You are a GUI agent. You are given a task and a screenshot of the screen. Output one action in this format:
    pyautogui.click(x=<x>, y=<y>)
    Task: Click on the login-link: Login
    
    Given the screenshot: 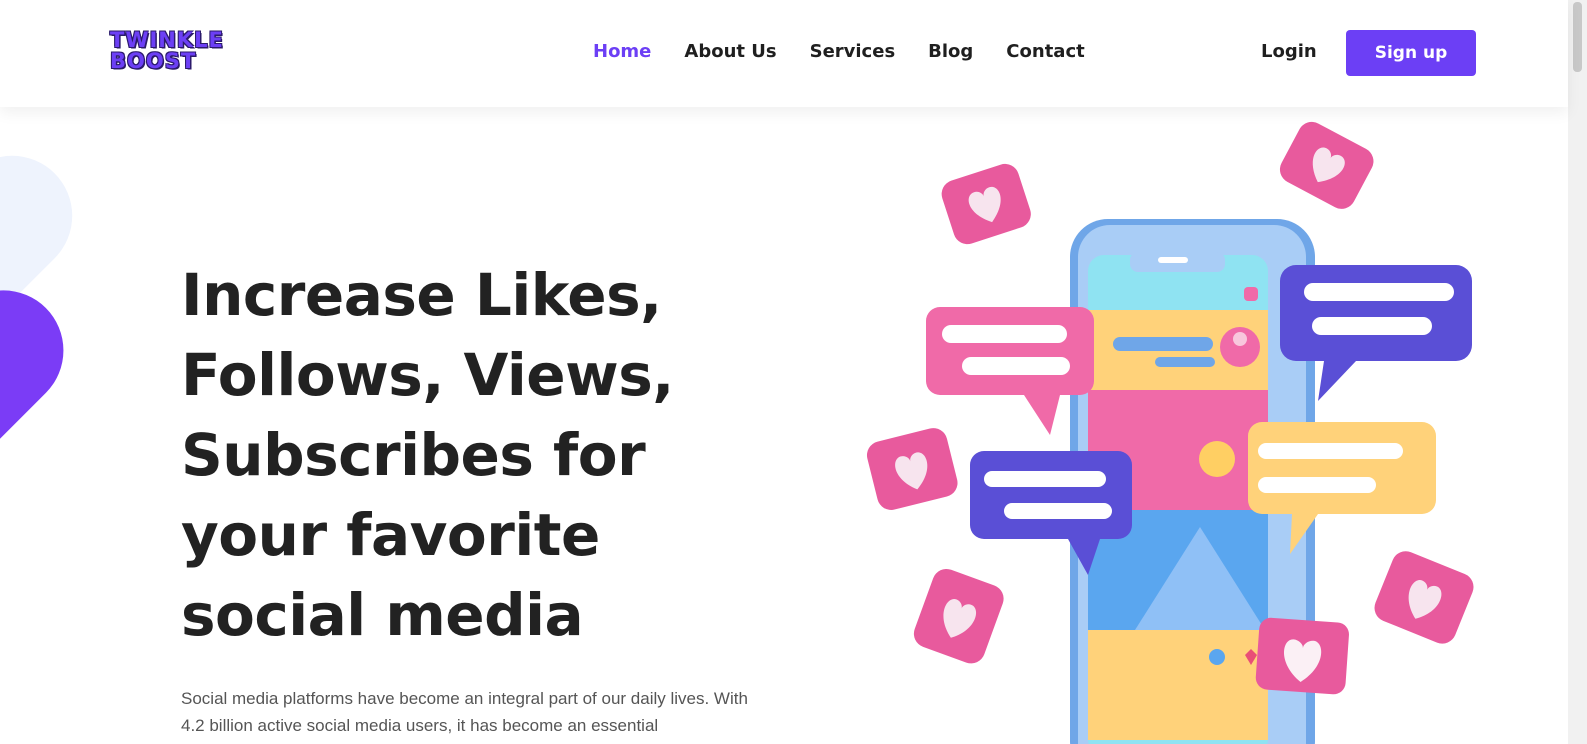 What is the action you would take?
    pyautogui.click(x=1289, y=52)
    